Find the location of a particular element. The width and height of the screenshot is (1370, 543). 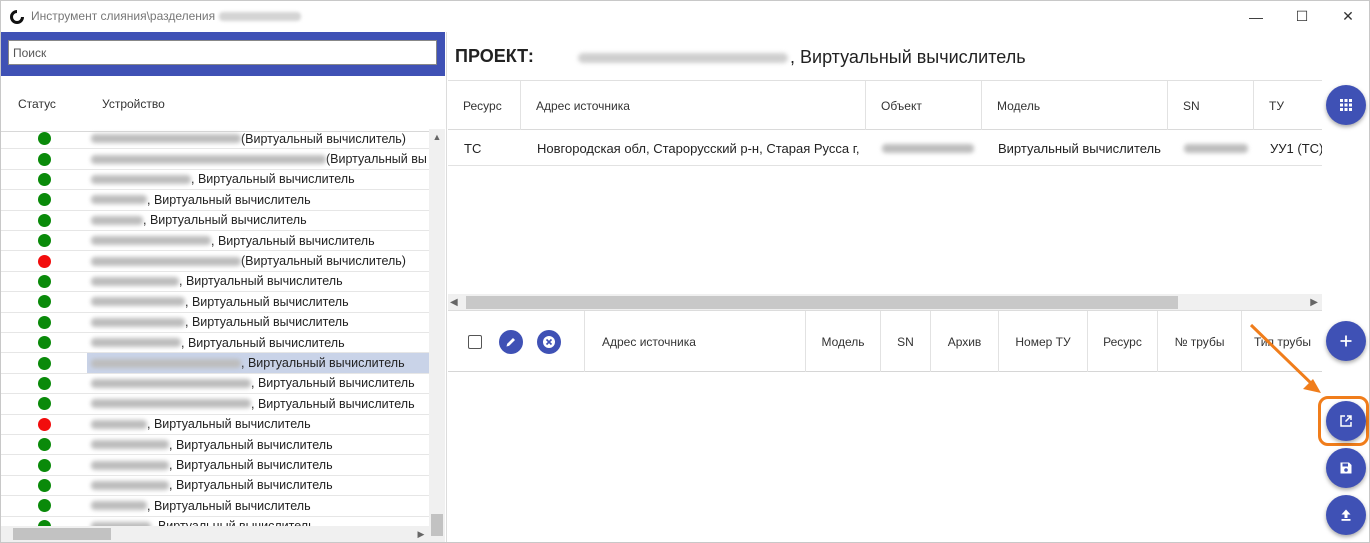

device-column-header: Устройство is located at coordinates (133, 104).